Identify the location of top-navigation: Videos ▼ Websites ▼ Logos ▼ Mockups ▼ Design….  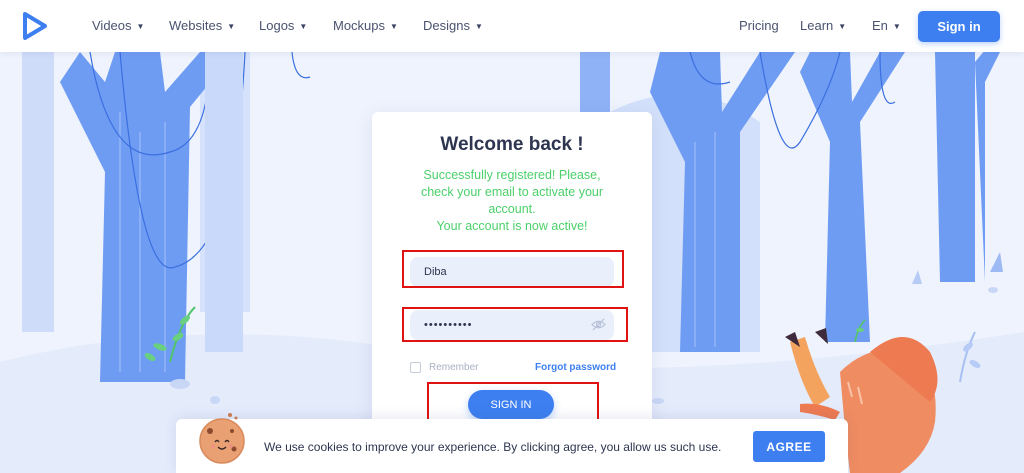
(512, 26).